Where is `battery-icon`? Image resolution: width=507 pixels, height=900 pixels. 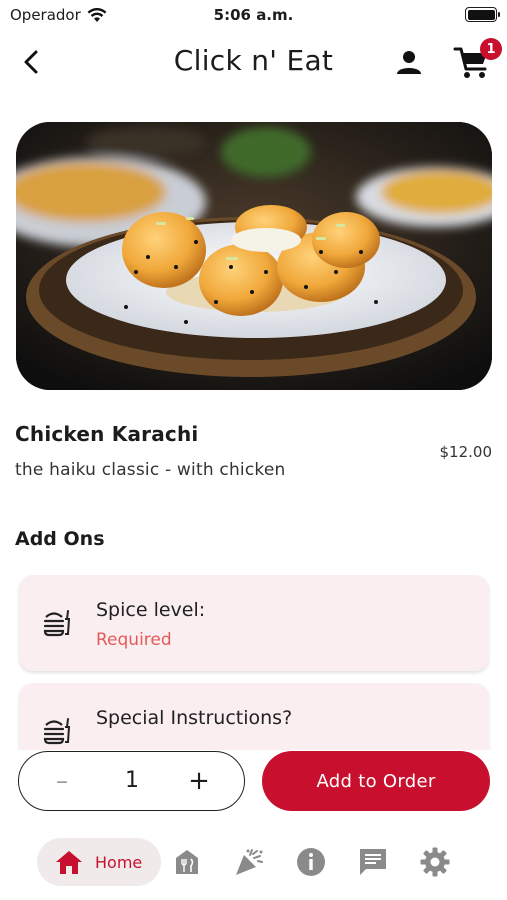 battery-icon is located at coordinates (482, 14).